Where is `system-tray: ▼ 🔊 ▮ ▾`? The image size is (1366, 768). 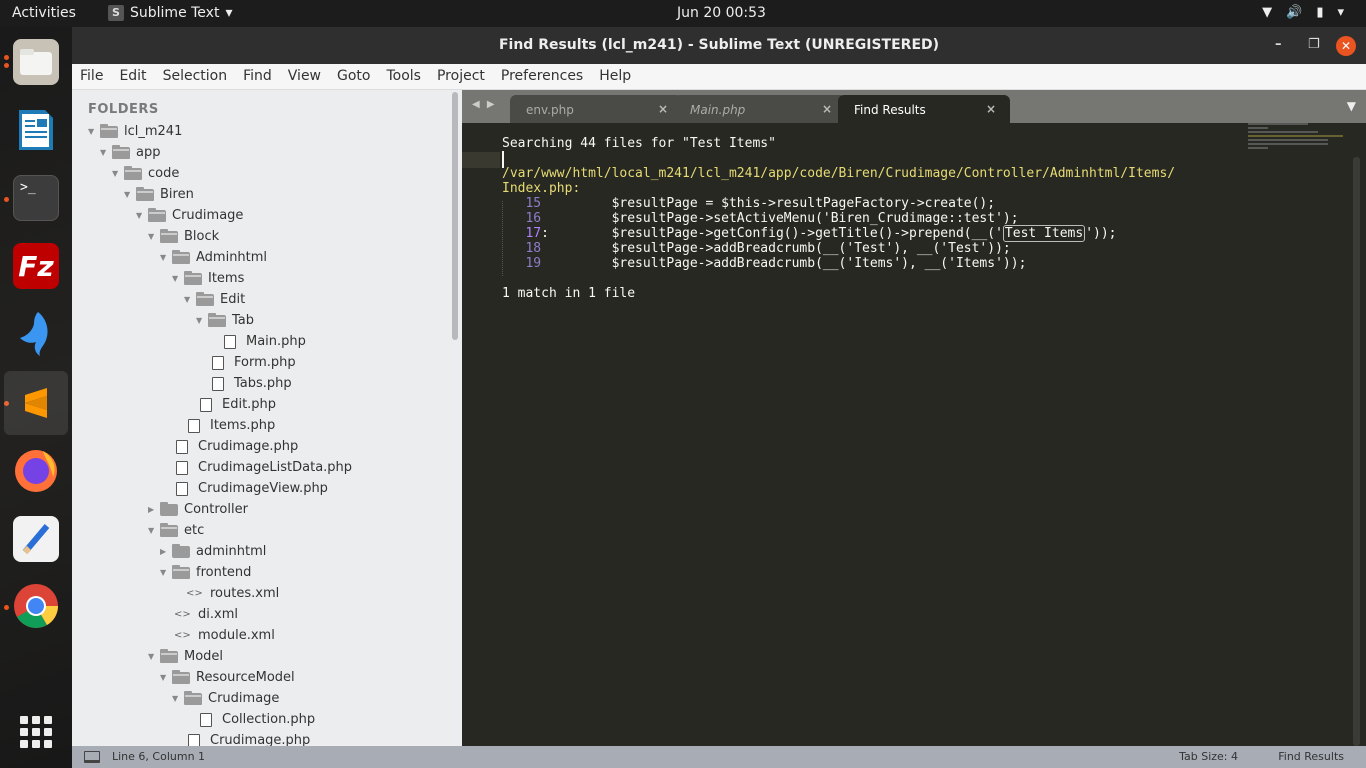 system-tray: ▼ 🔊 ▮ ▾ is located at coordinates (1303, 12).